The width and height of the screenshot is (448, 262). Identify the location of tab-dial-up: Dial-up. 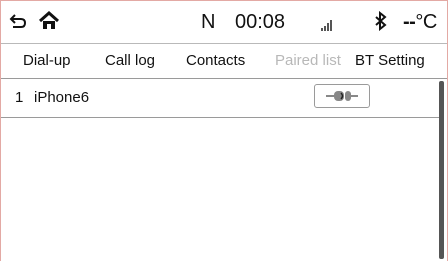
(47, 61).